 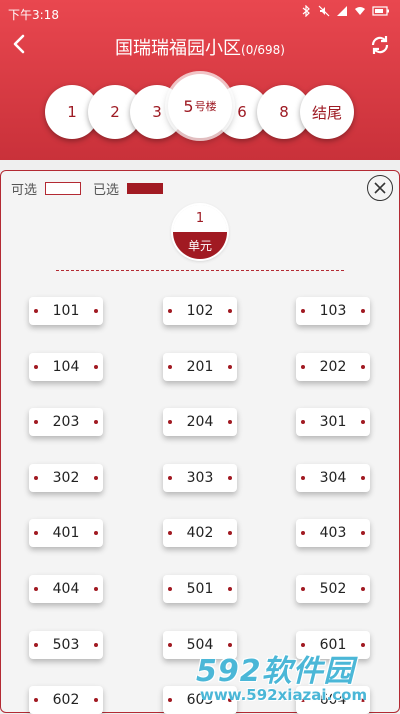 I want to click on page-title: 国瑞瑞福园小区(0/698), so click(x=200, y=47).